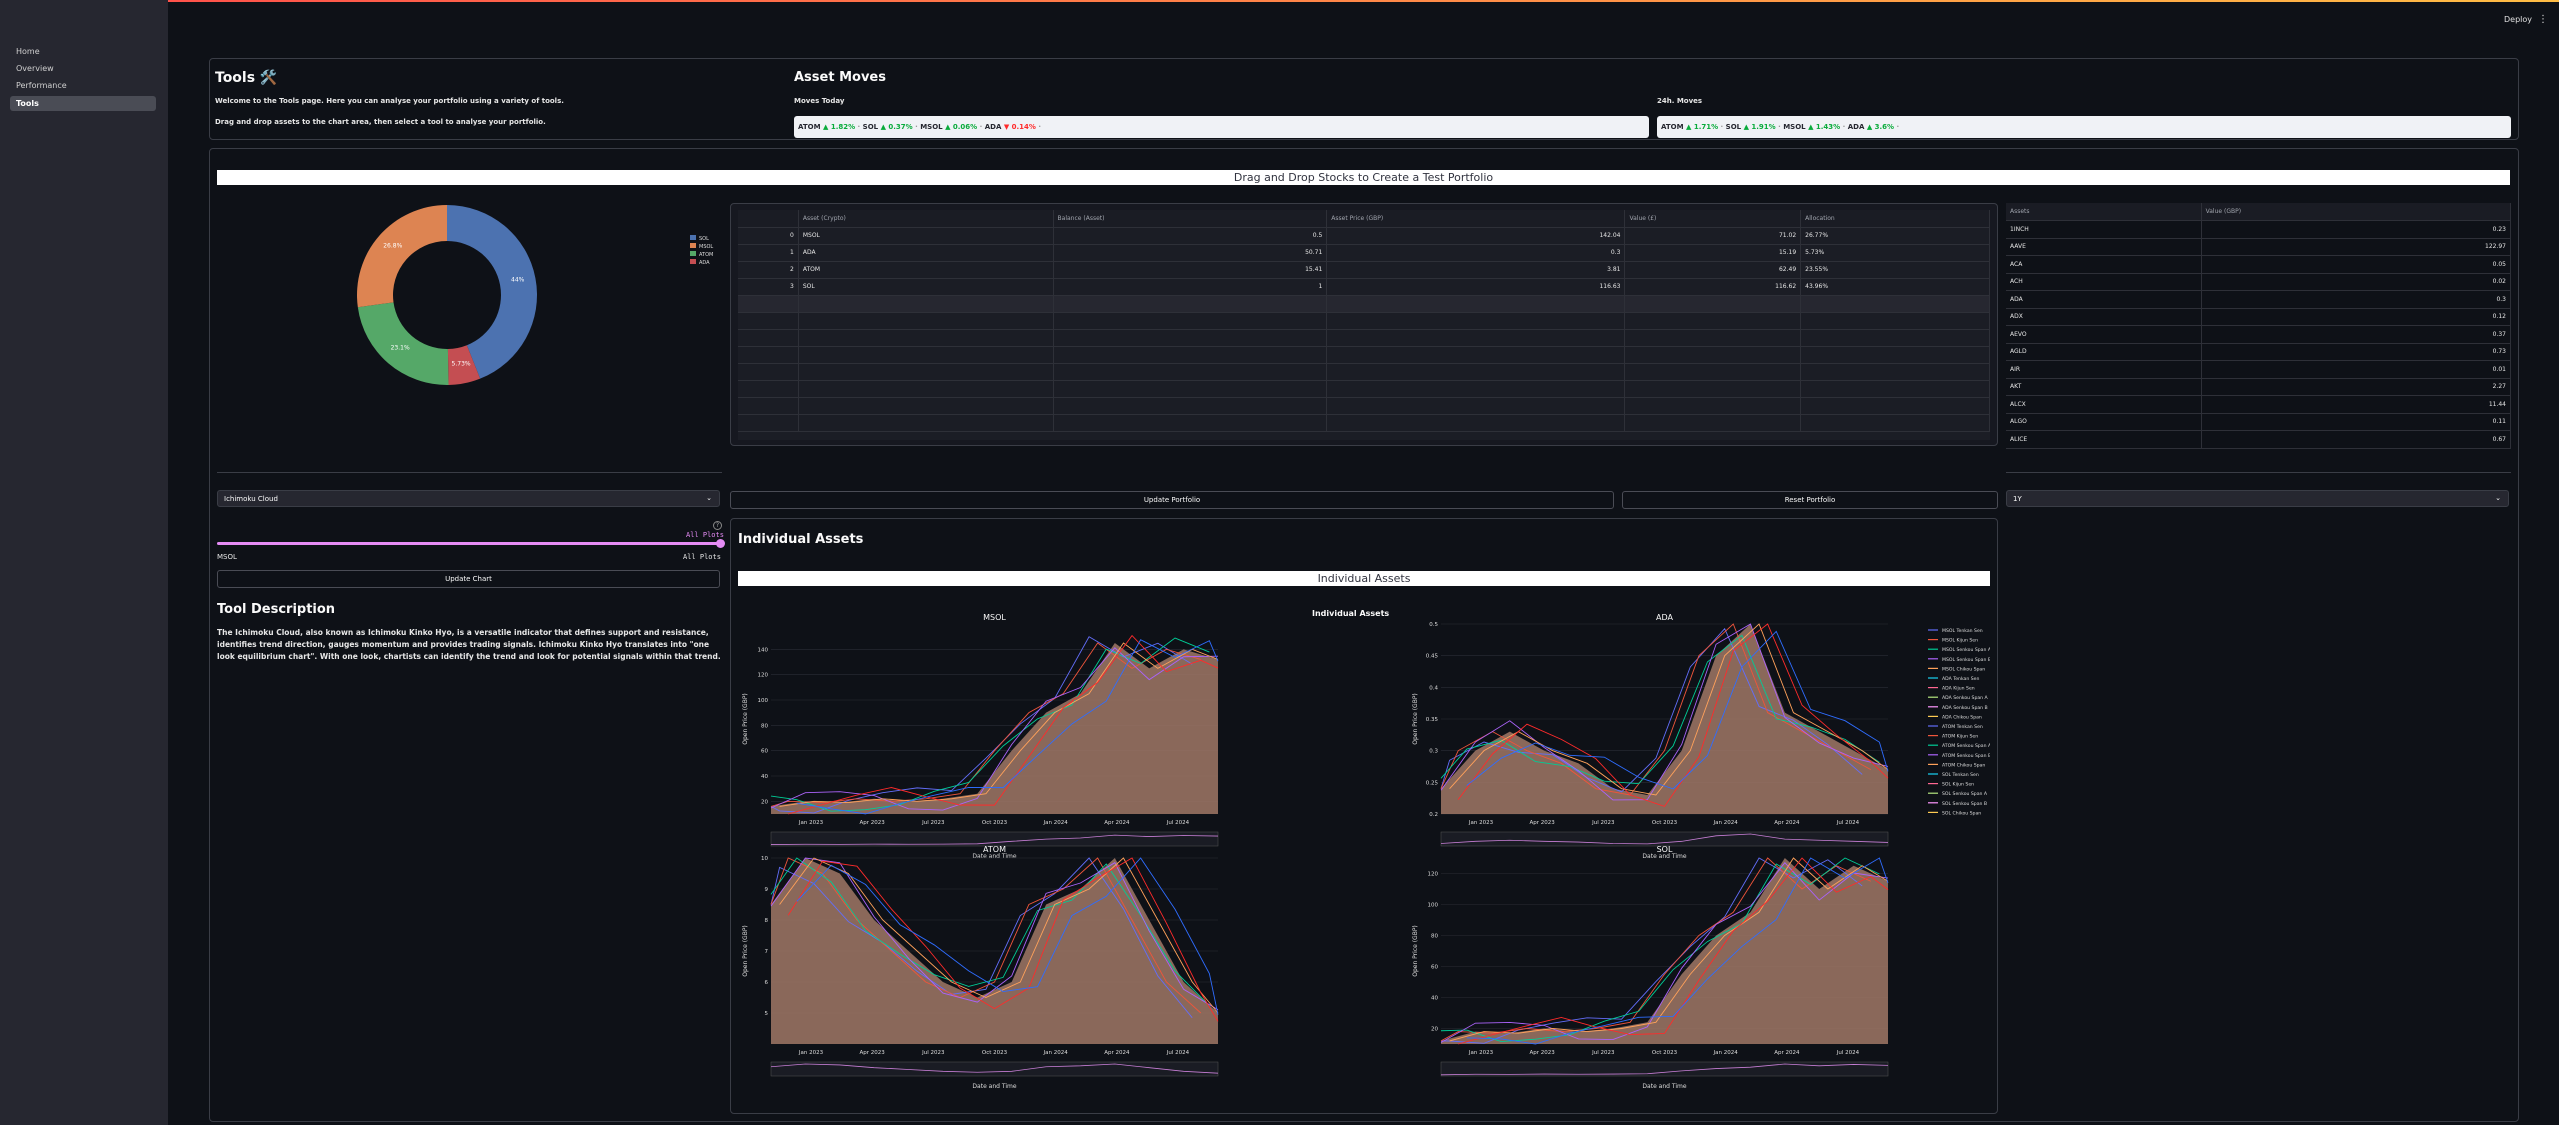 The width and height of the screenshot is (2559, 1125). Describe the element at coordinates (1190, 270) in the screenshot. I see `table-cell: 15.41` at that location.